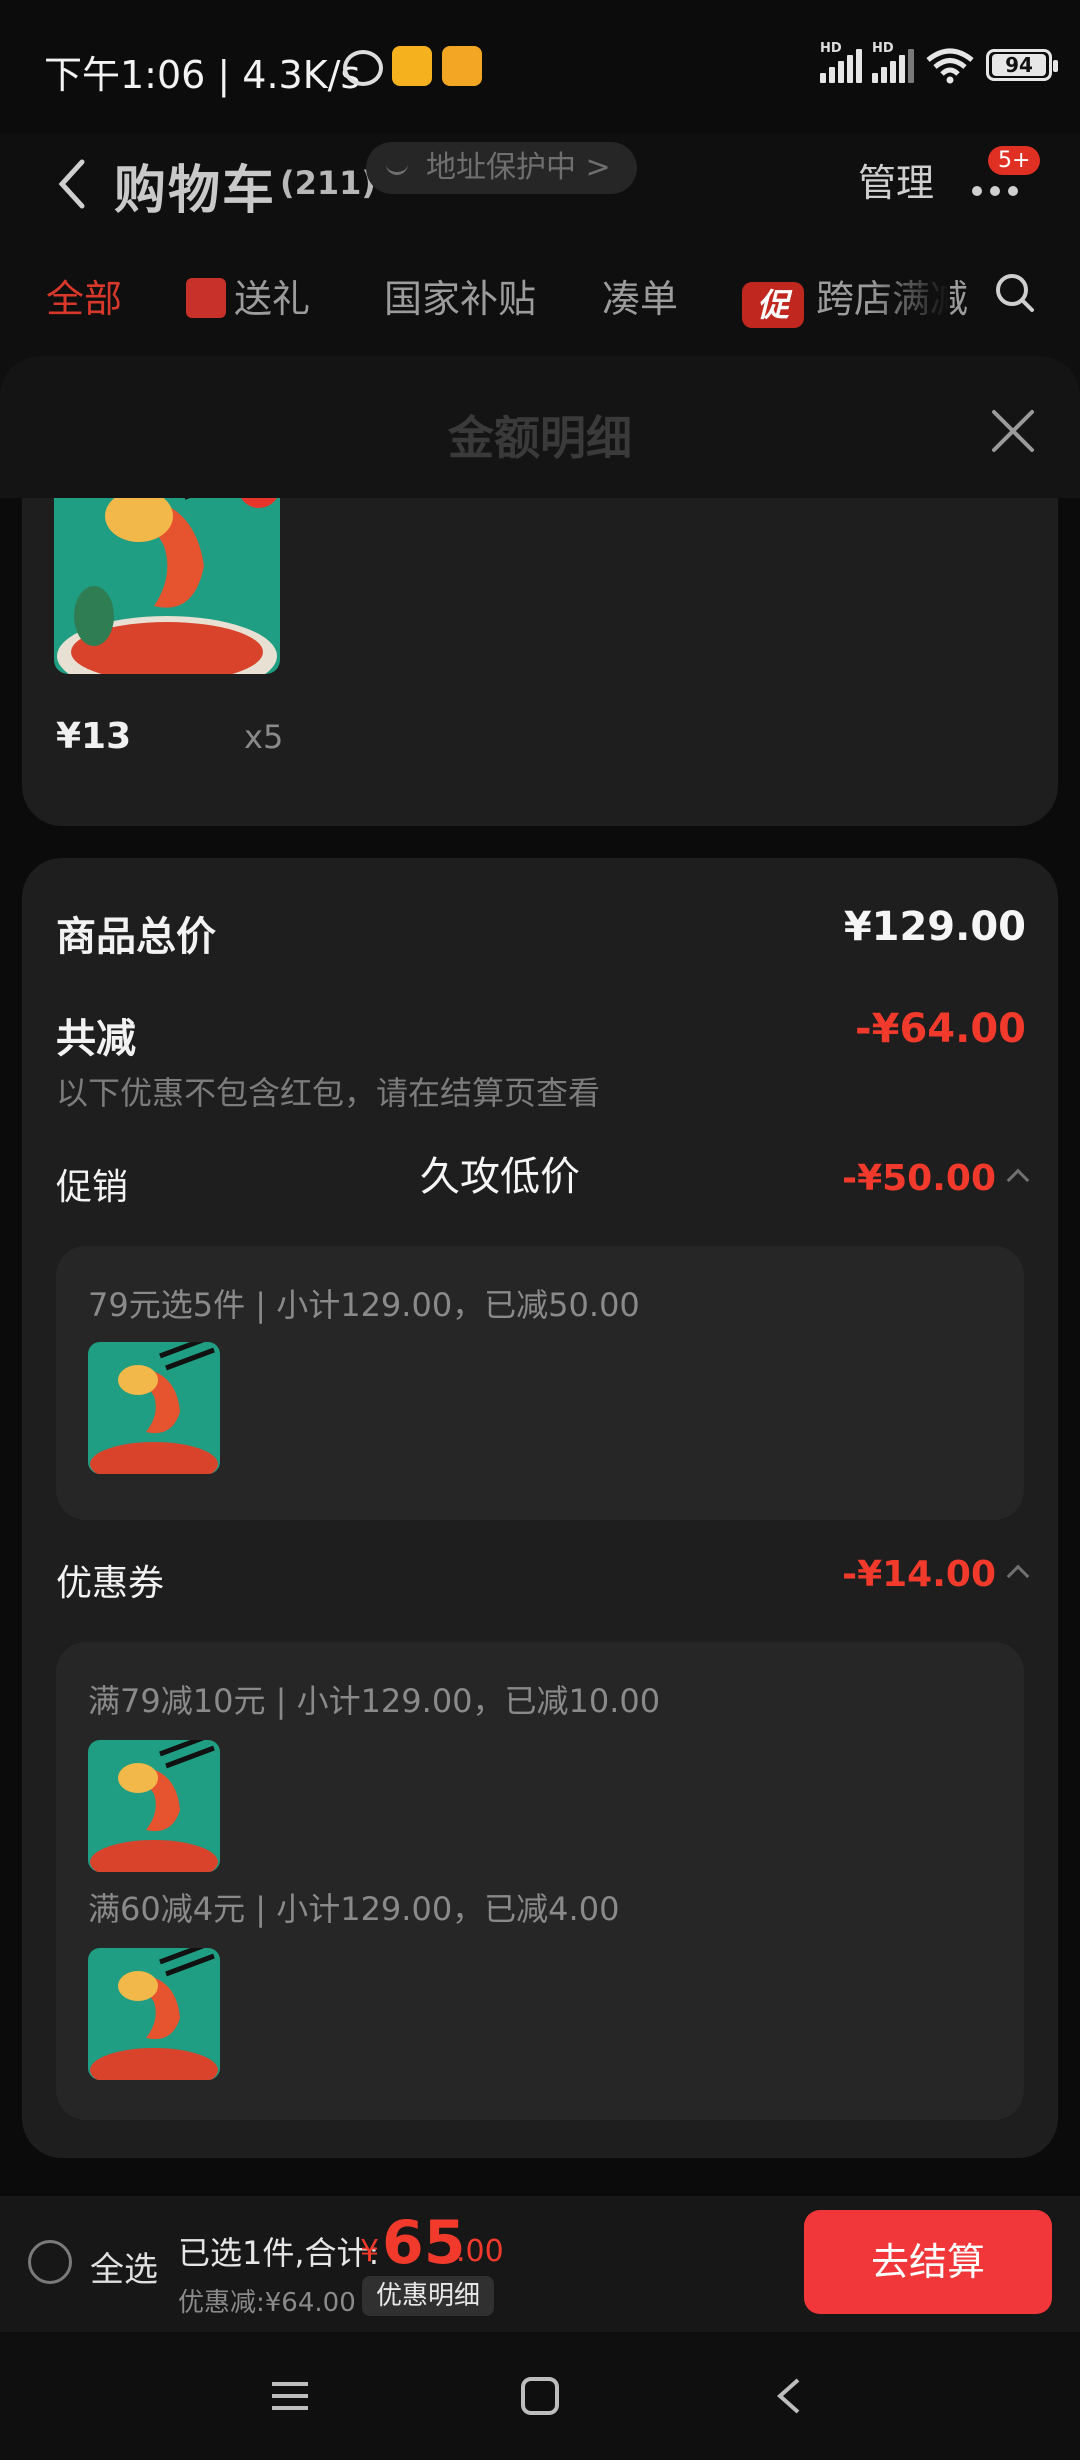 The height and width of the screenshot is (2460, 1080). Describe the element at coordinates (124, 2266) in the screenshot. I see `select-all-label: 全选` at that location.